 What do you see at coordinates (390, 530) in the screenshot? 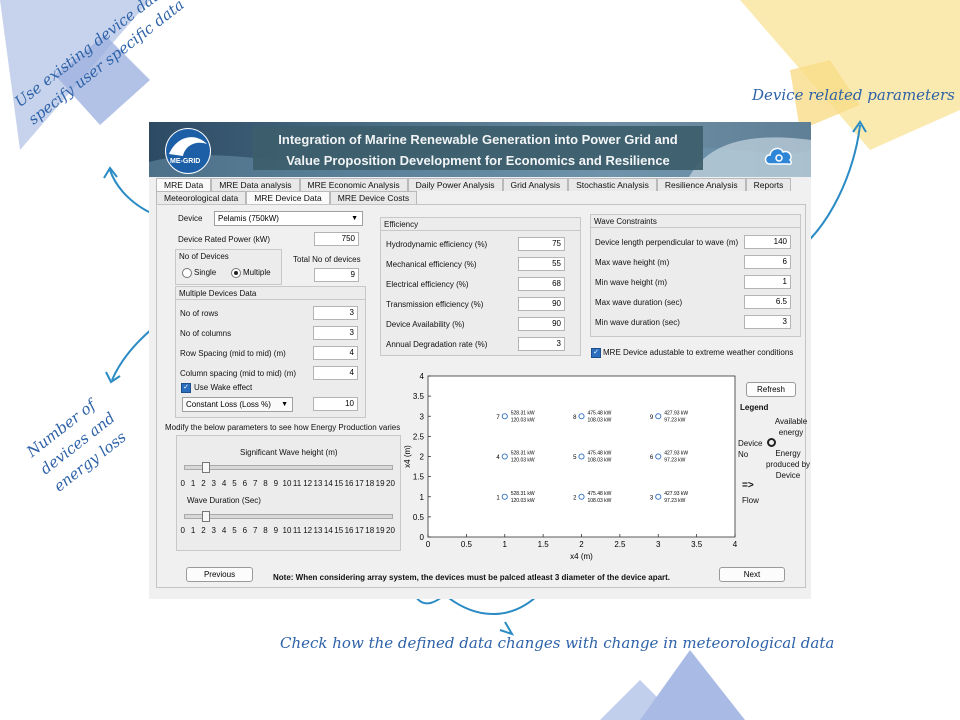
I see `wave-duration-tick-20: 20` at bounding box center [390, 530].